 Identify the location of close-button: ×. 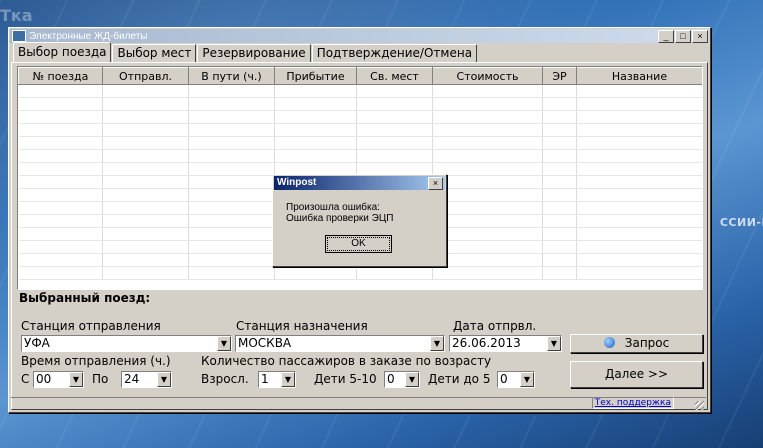
(700, 36).